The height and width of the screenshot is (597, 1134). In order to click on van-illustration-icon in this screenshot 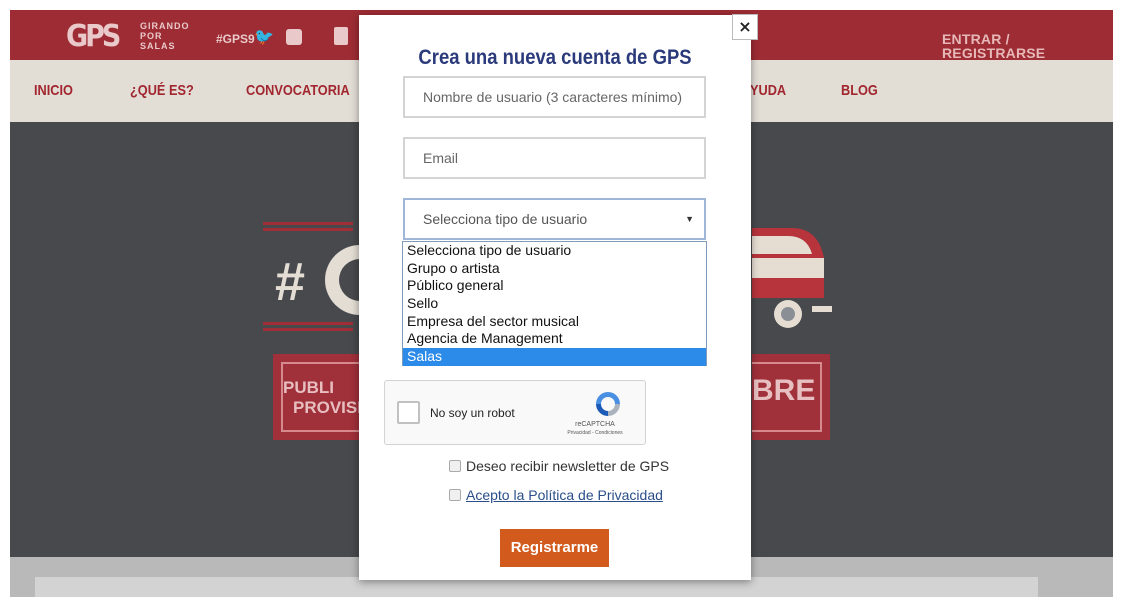, I will do `click(792, 278)`.